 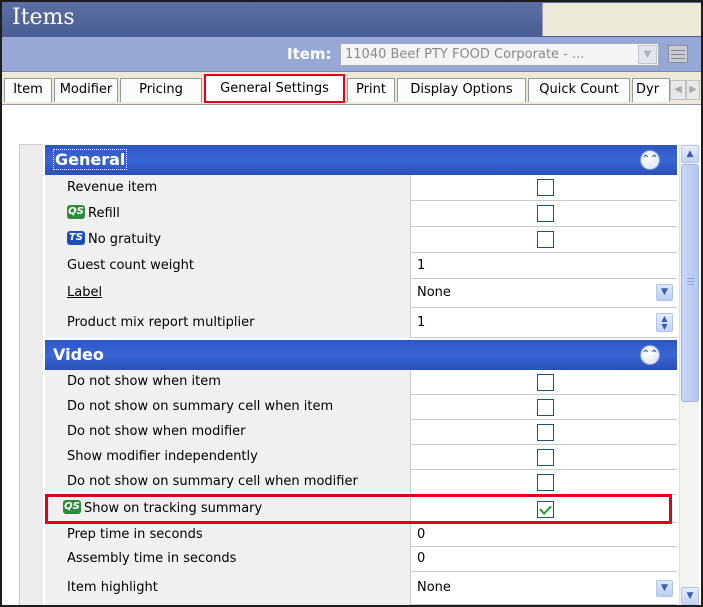 I want to click on prop-row-no-gratuity: TS No gratuity, so click(x=361, y=240).